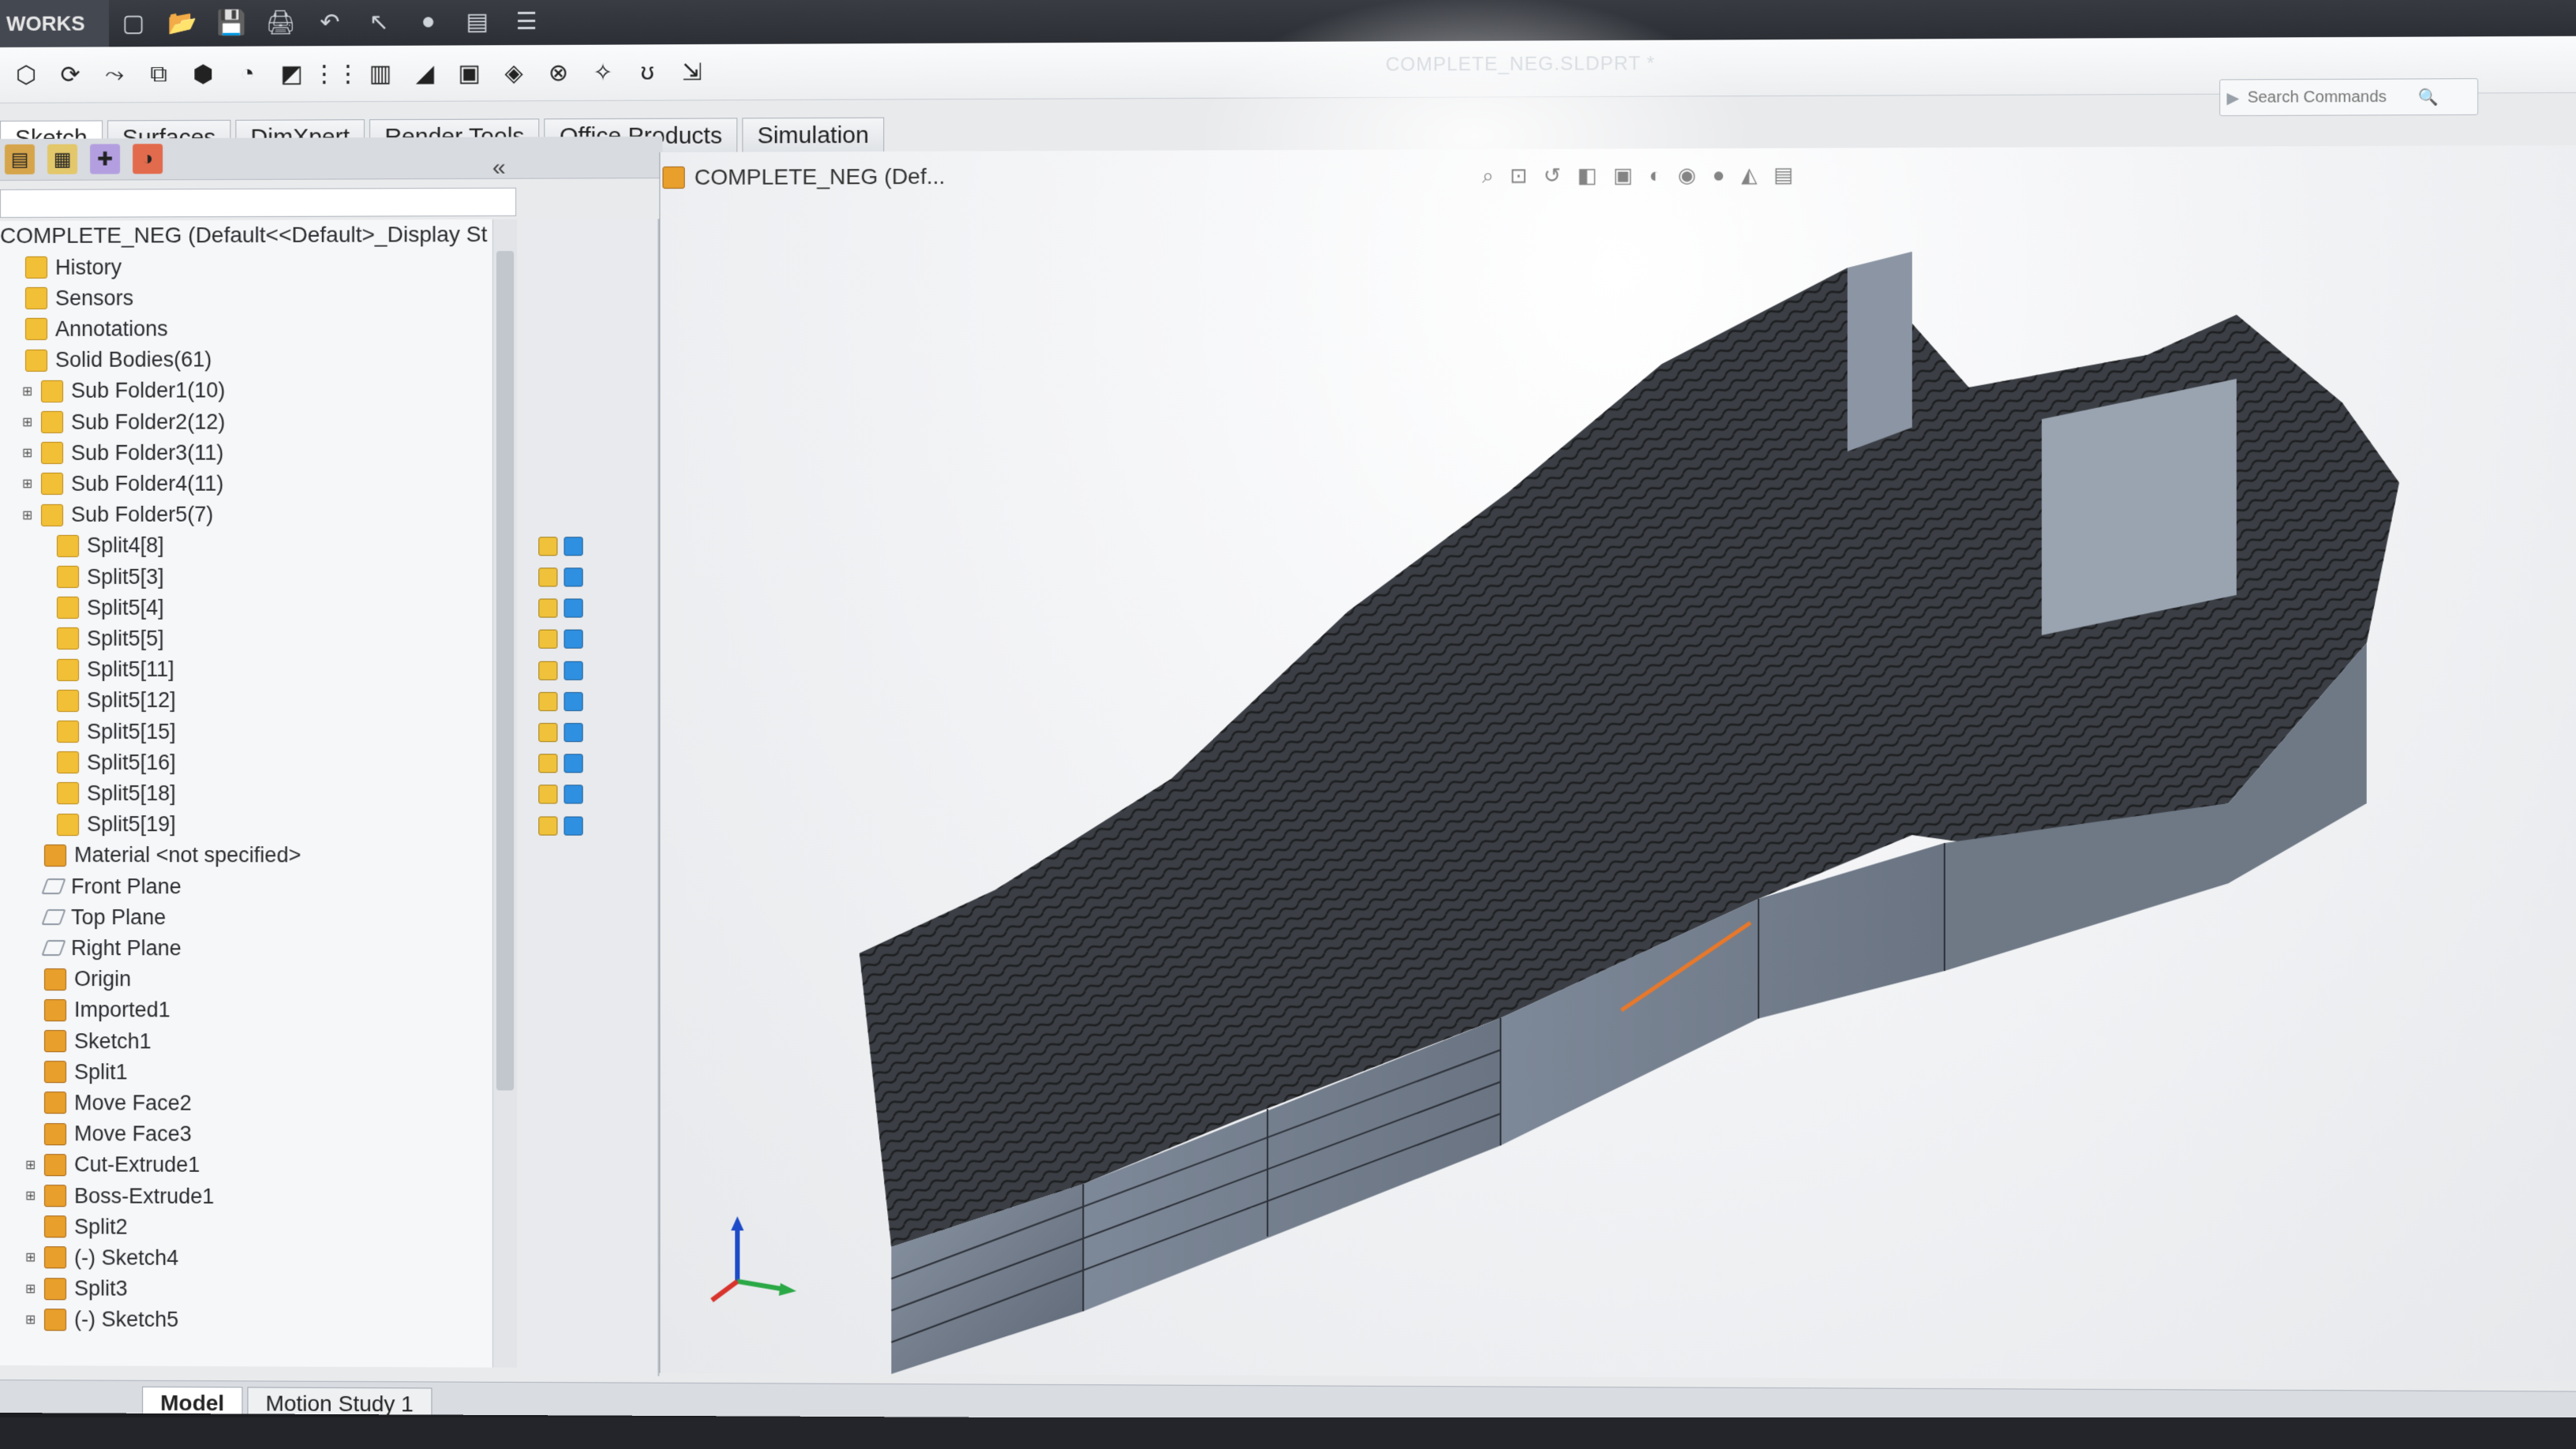 Image resolution: width=2576 pixels, height=1449 pixels. Describe the element at coordinates (70, 75) in the screenshot. I see `revolve-icon: ⟳` at that location.